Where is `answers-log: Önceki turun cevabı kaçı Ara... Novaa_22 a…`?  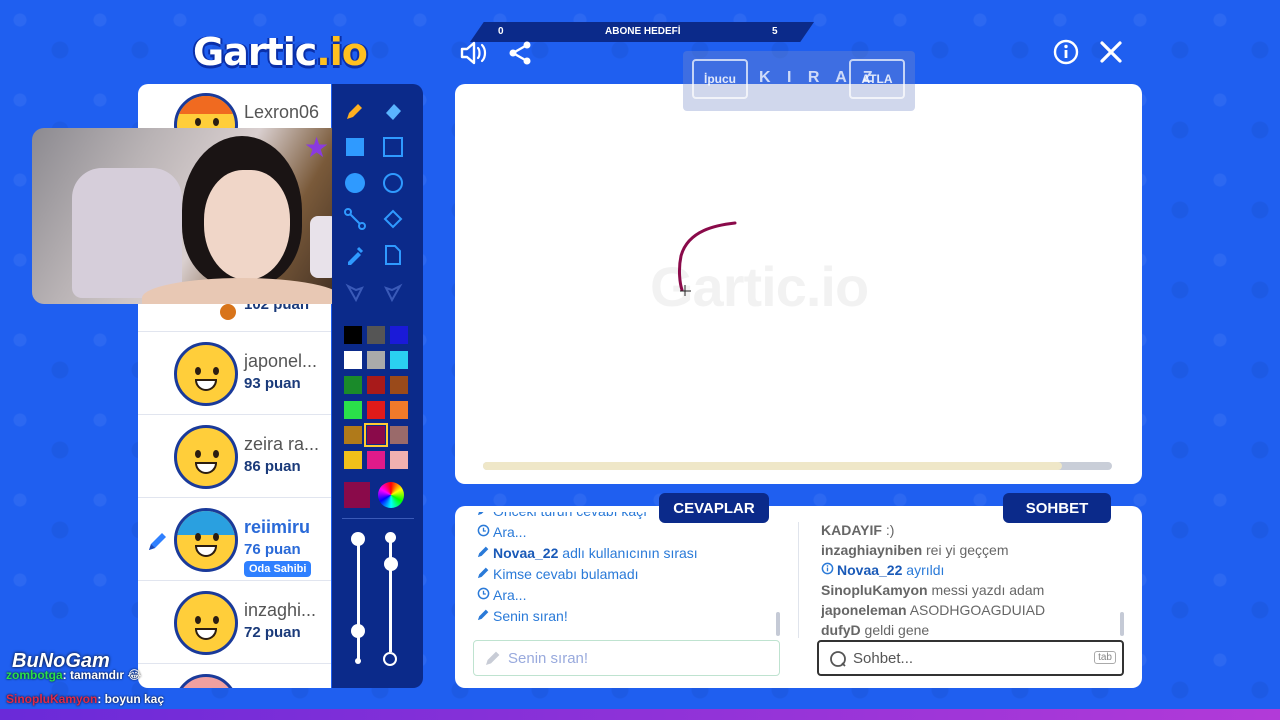
answers-log: Önceki turun cevabı kaçı Ara... Novaa_22 a… is located at coordinates (632, 575).